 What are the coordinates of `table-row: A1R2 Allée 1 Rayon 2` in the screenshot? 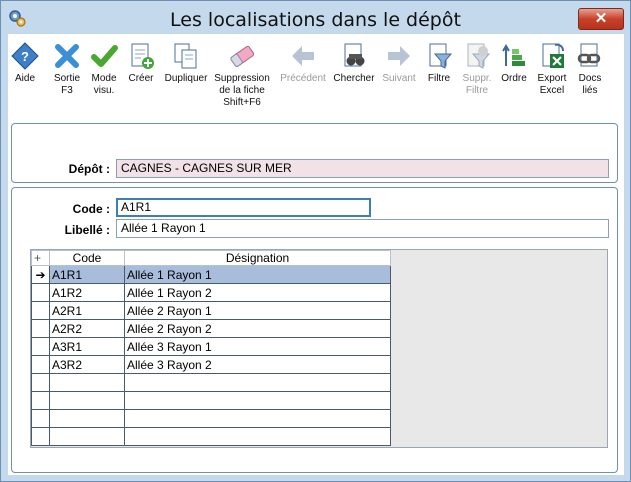 It's located at (211, 292).